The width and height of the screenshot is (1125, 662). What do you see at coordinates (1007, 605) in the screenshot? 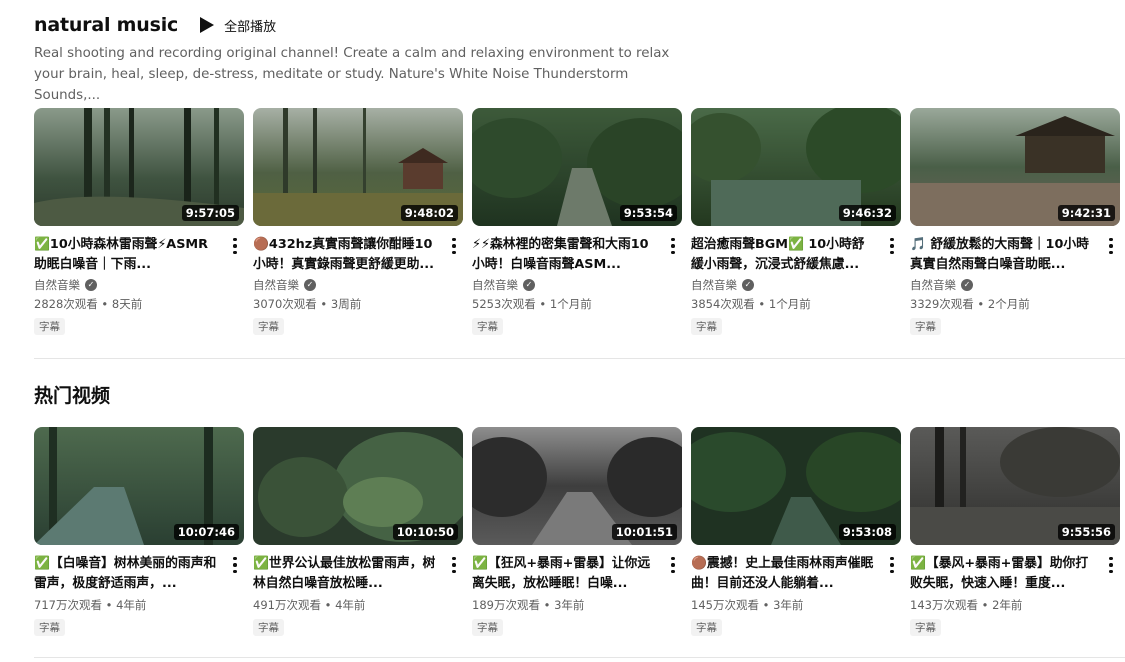
I see `upload-age: 2年前` at bounding box center [1007, 605].